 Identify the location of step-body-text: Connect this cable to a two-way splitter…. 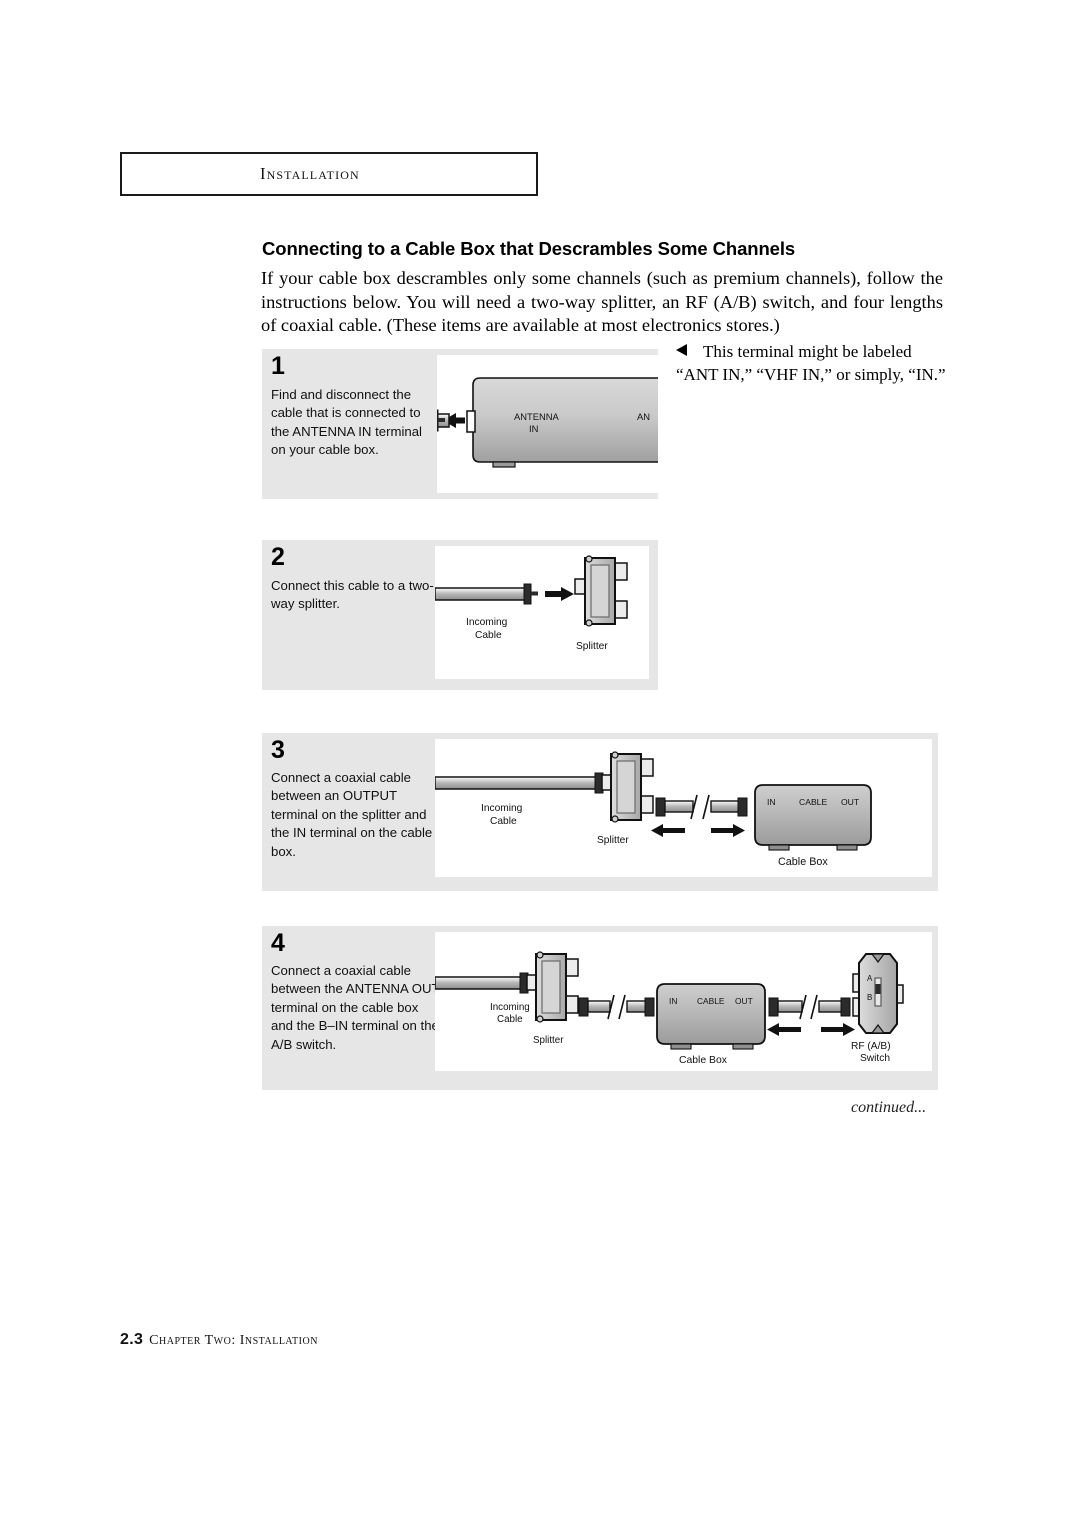
(352, 595).